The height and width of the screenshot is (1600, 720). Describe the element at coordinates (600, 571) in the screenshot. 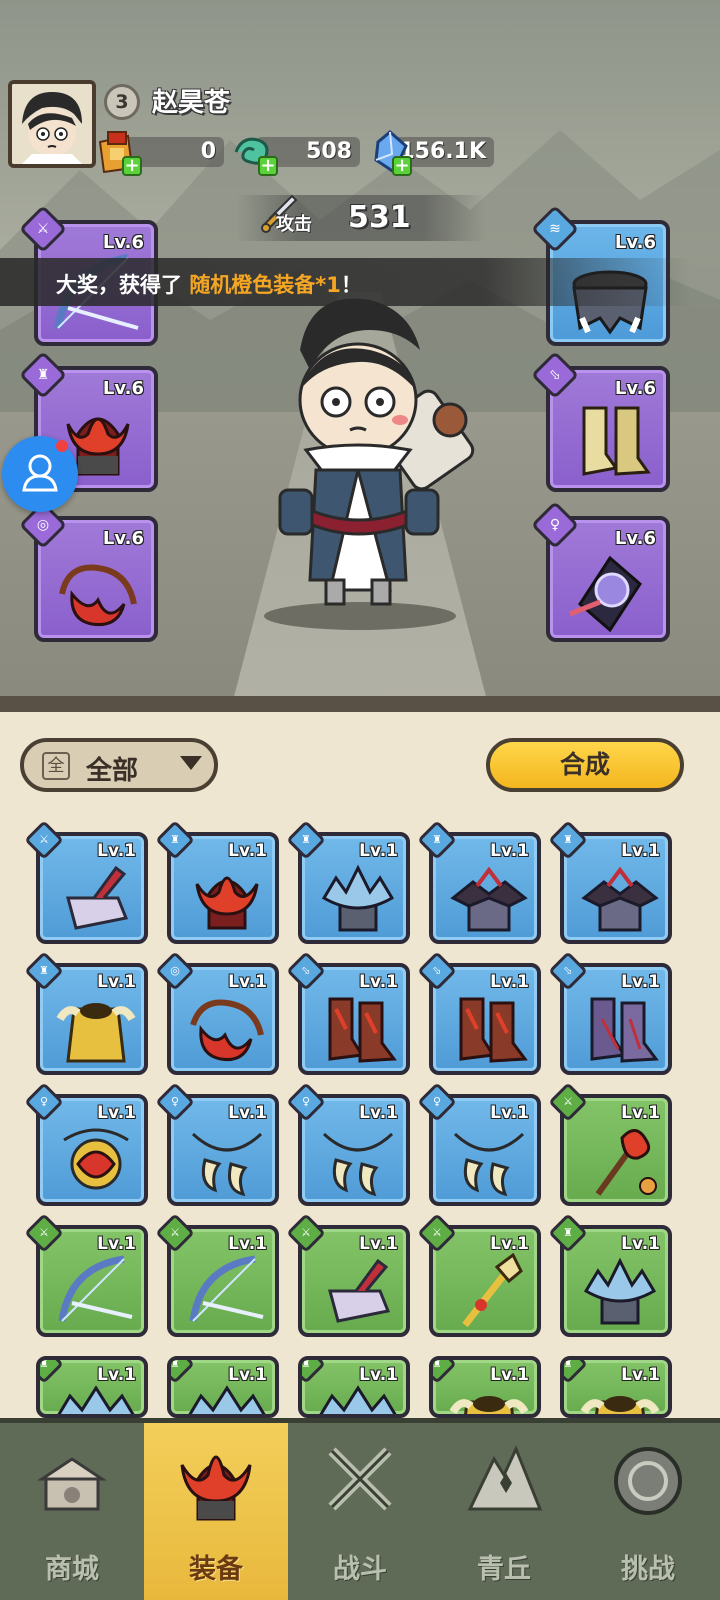

I see `equip-slot-amulet: ♀ Lv.6` at that location.